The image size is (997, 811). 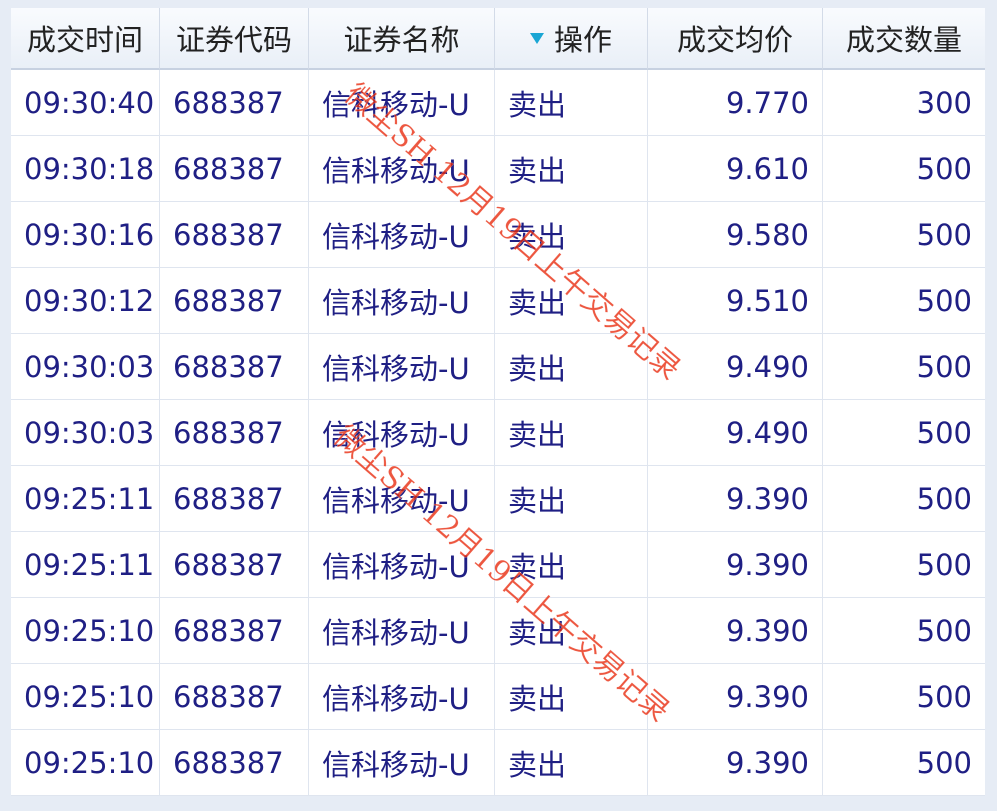 I want to click on table-row: 09:30:18 688387 信科移动-U 卖出 9.610 500, so click(x=498, y=169).